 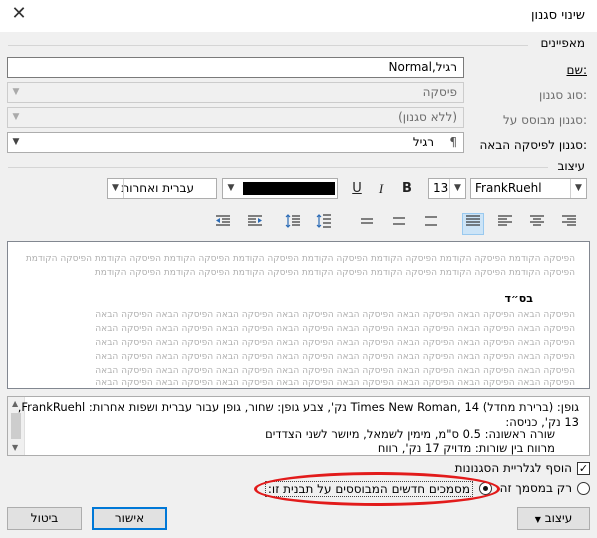 I want to click on font-color-dropdown: ▼, so click(x=280, y=188).